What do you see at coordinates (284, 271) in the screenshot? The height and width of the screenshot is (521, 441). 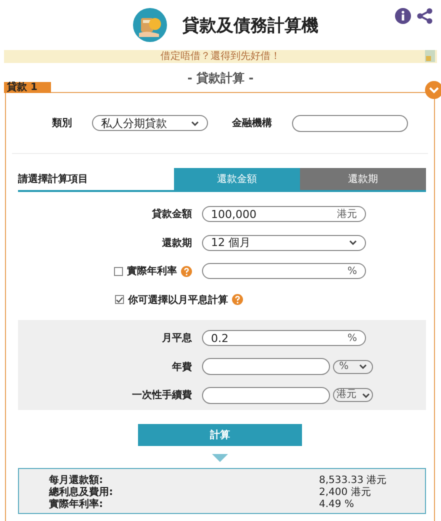 I see `input-field: %` at bounding box center [284, 271].